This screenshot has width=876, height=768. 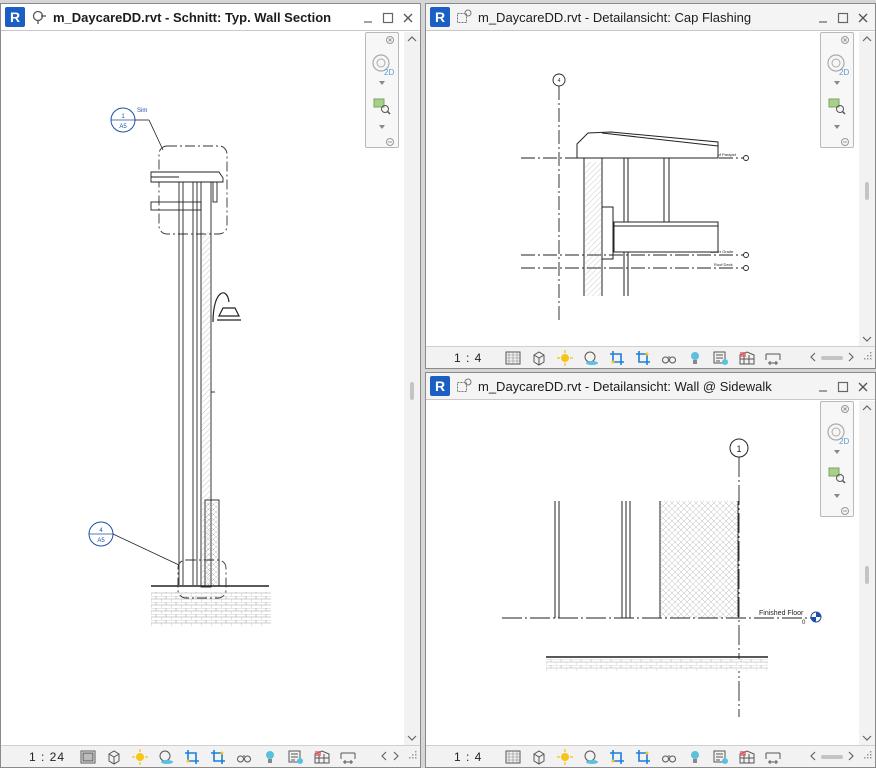 I want to click on view-control-bar: 1 : 24, so click(x=210, y=756).